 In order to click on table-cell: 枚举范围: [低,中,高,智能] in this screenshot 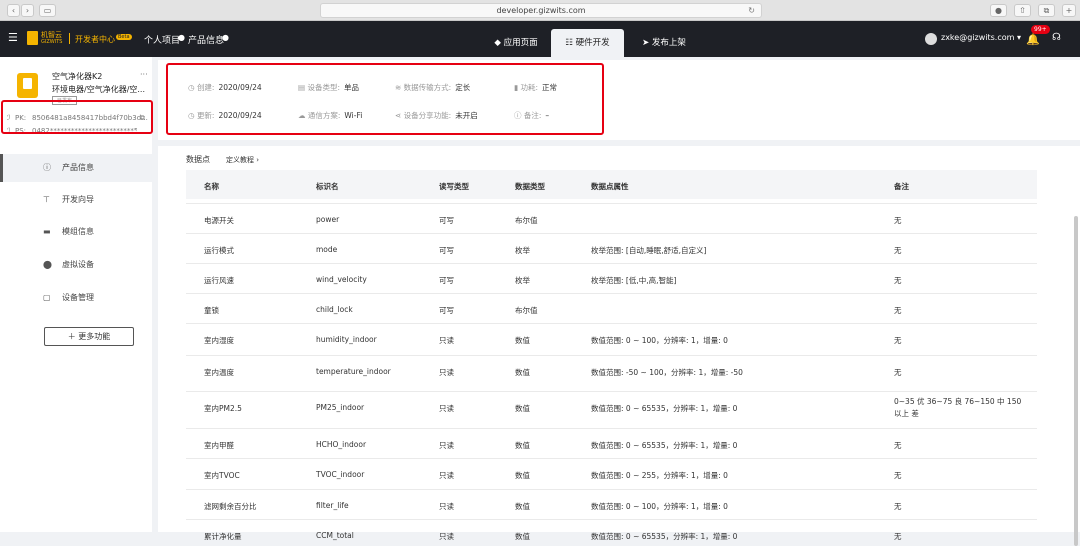, I will do `click(634, 280)`.